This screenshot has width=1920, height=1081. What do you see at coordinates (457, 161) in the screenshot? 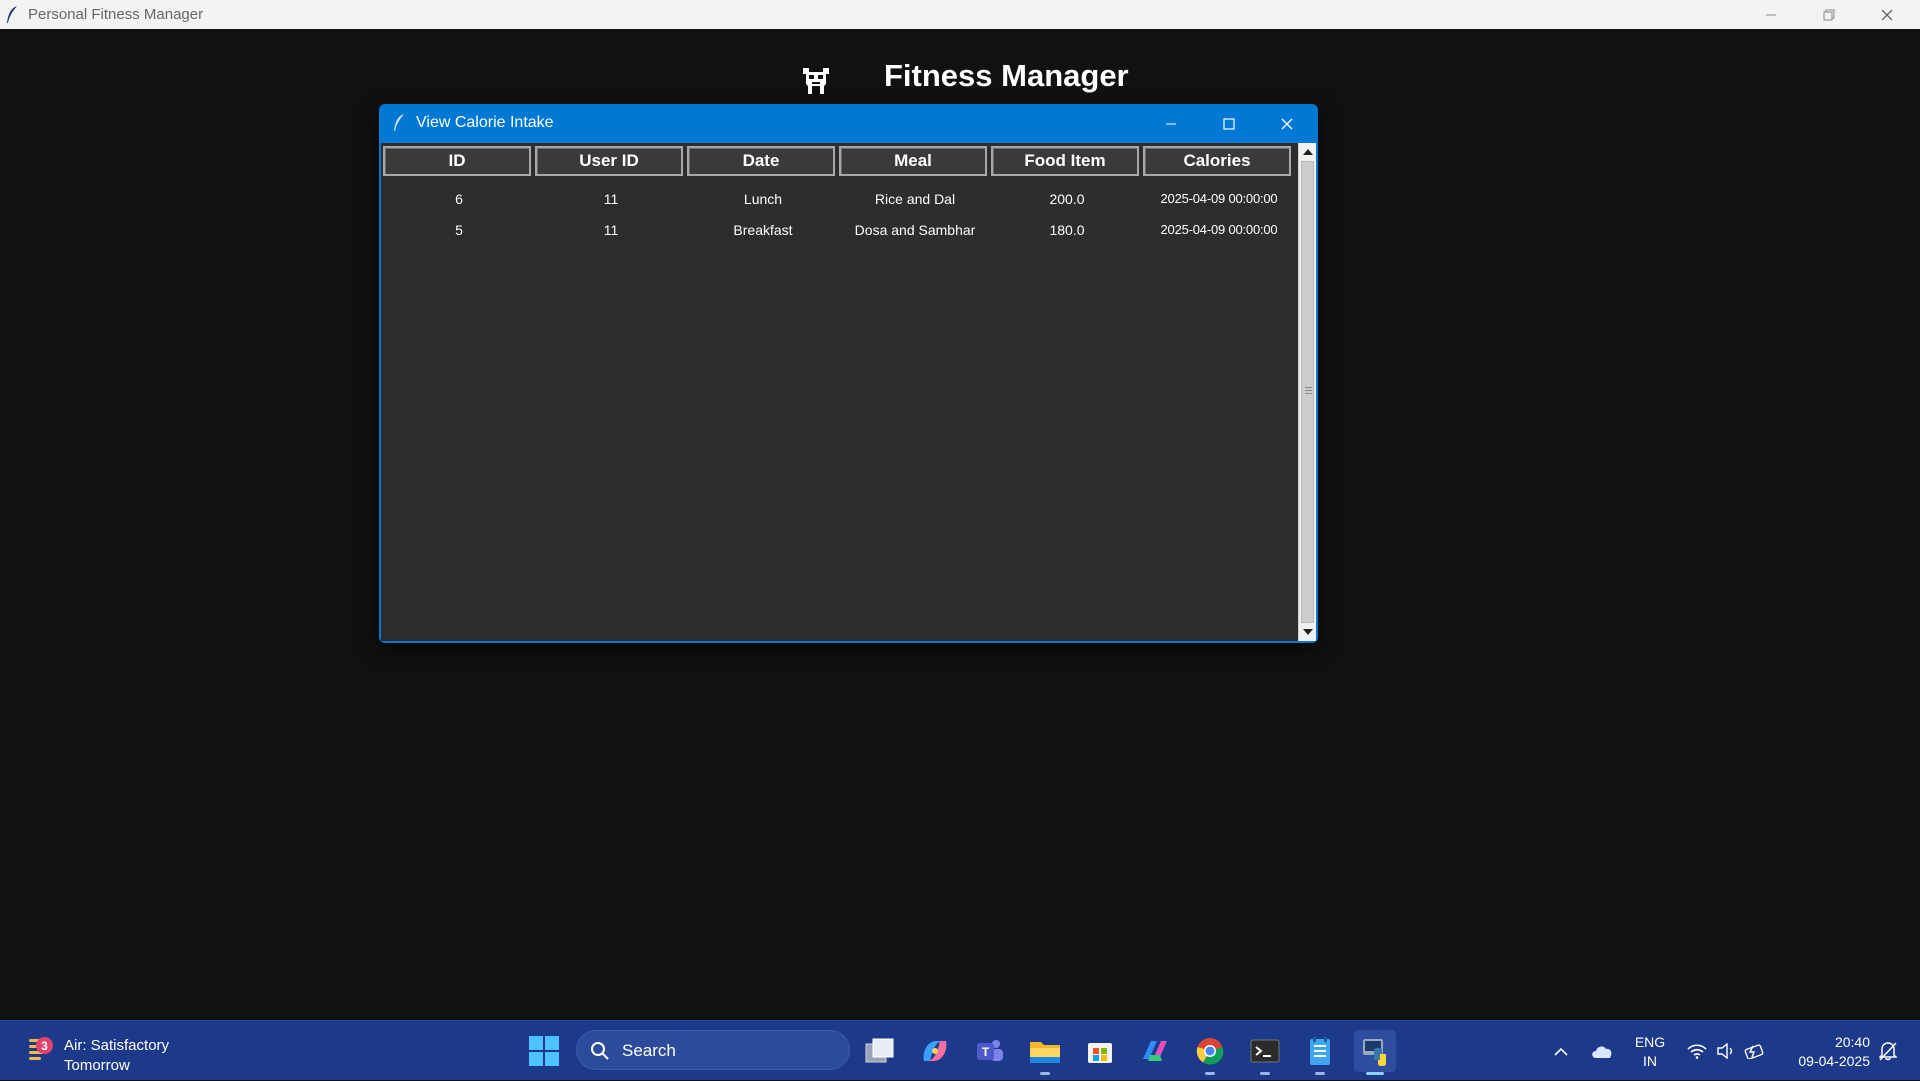
I see `column-header-id: ID` at bounding box center [457, 161].